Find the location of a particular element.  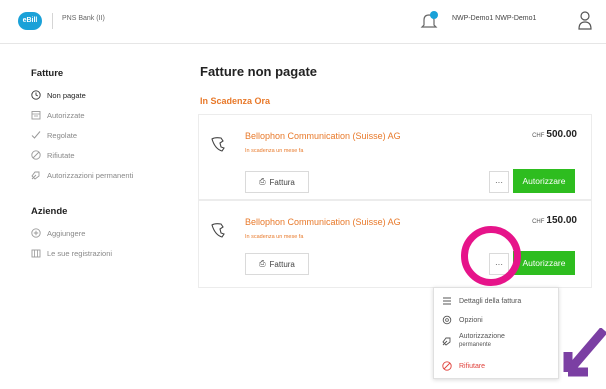

list-icon is located at coordinates (447, 301).